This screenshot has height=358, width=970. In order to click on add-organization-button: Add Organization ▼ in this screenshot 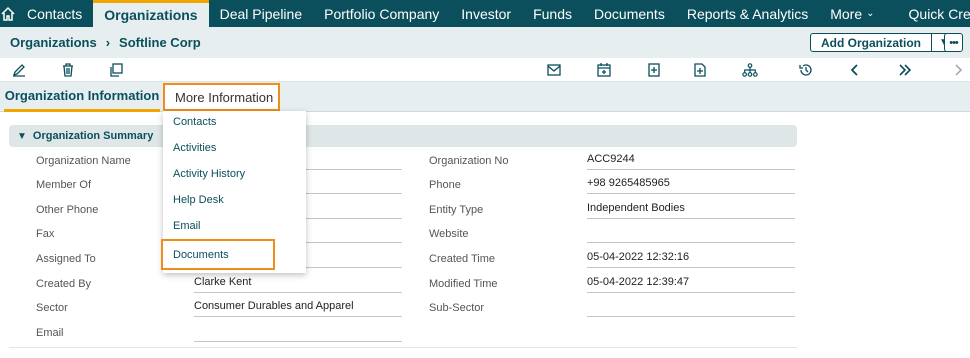, I will do `click(883, 42)`.